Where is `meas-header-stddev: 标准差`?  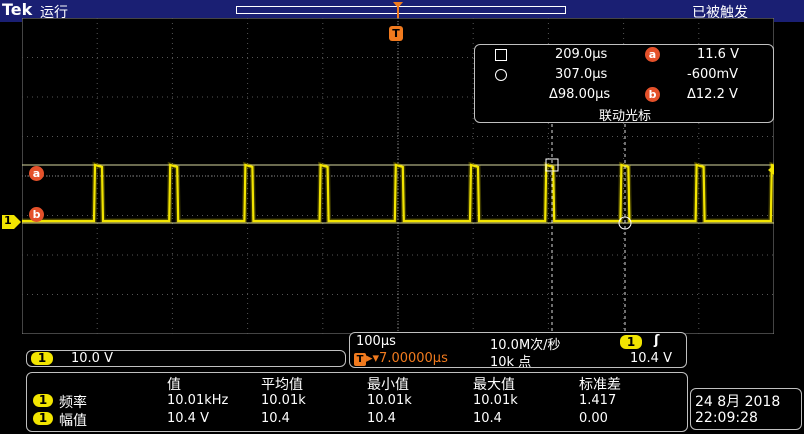 meas-header-stddev: 标准差 is located at coordinates (600, 385).